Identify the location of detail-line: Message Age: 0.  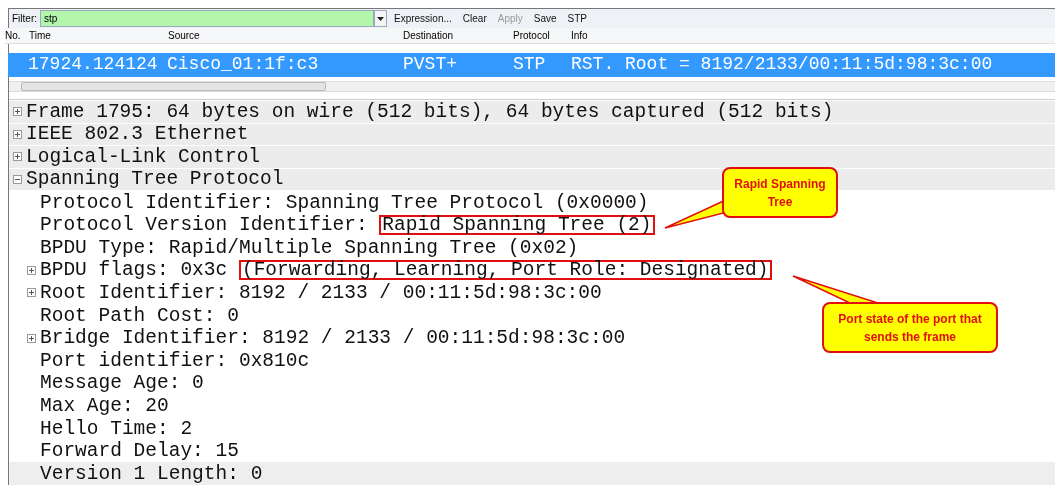
(122, 383).